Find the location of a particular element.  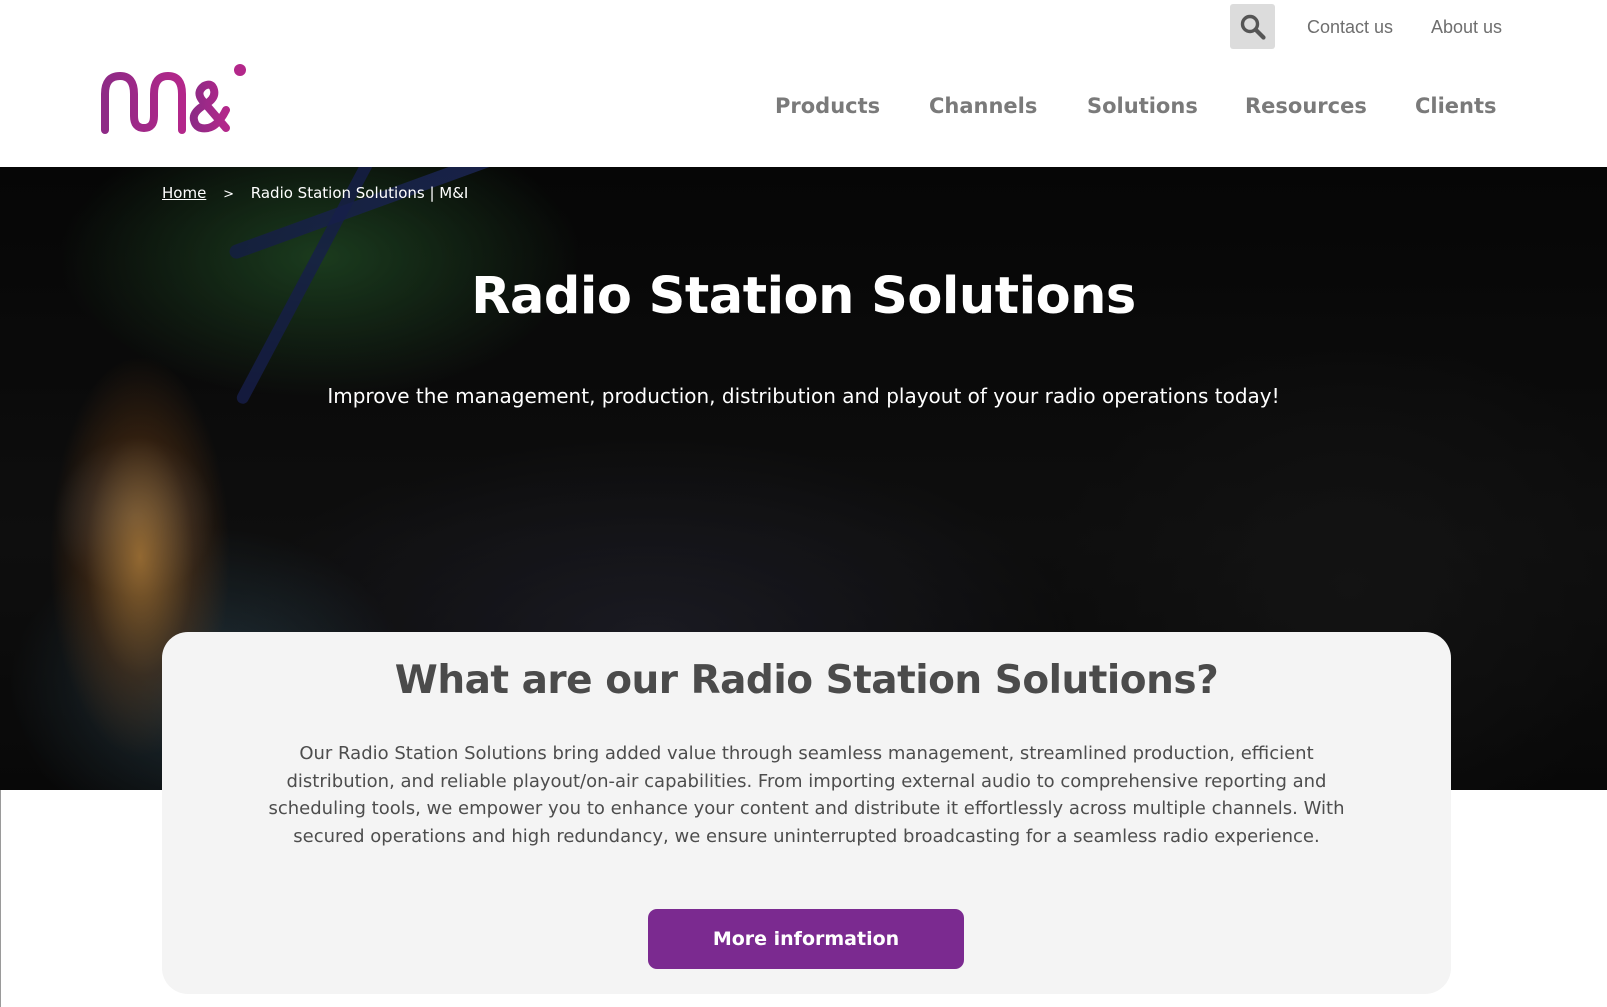

nav-item-products: Products is located at coordinates (827, 106).